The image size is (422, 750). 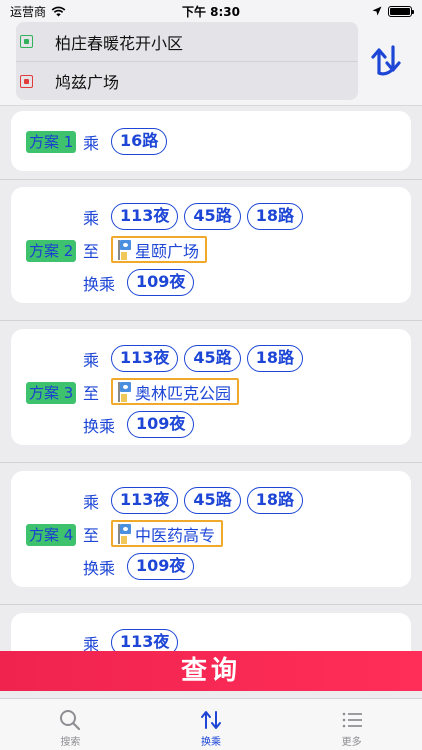 I want to click on plan-label: 方案 3, so click(x=51, y=393).